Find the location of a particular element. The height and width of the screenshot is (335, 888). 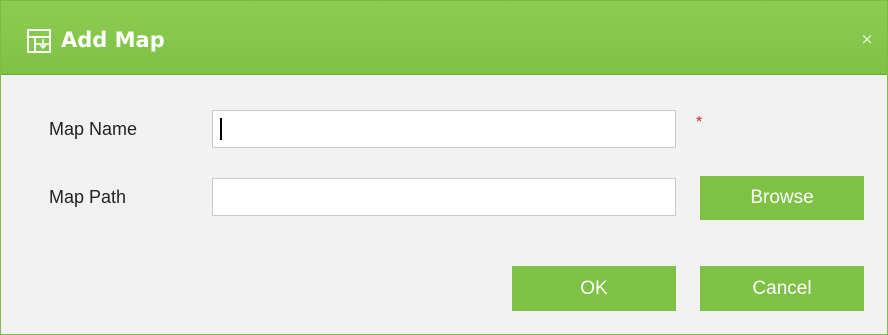

ok-button: OK is located at coordinates (594, 288).